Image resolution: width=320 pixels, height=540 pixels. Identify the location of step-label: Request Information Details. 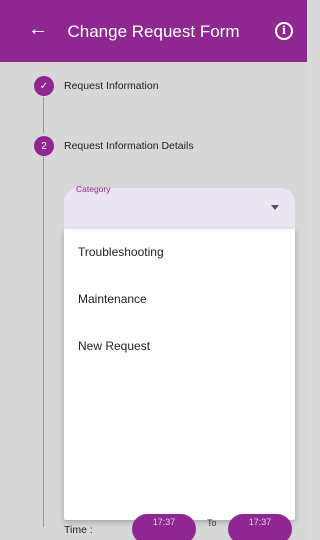
(129, 146).